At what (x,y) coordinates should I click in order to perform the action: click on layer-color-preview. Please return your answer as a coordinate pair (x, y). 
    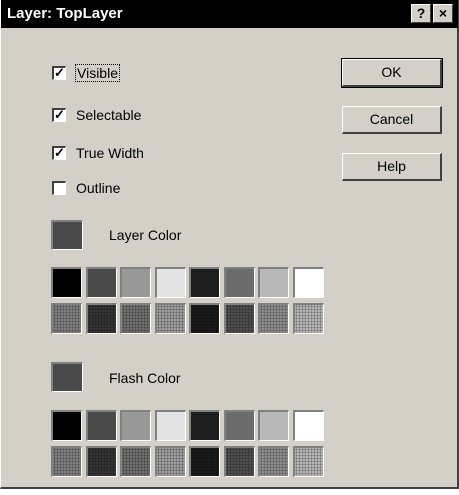
    Looking at the image, I should click on (67, 235).